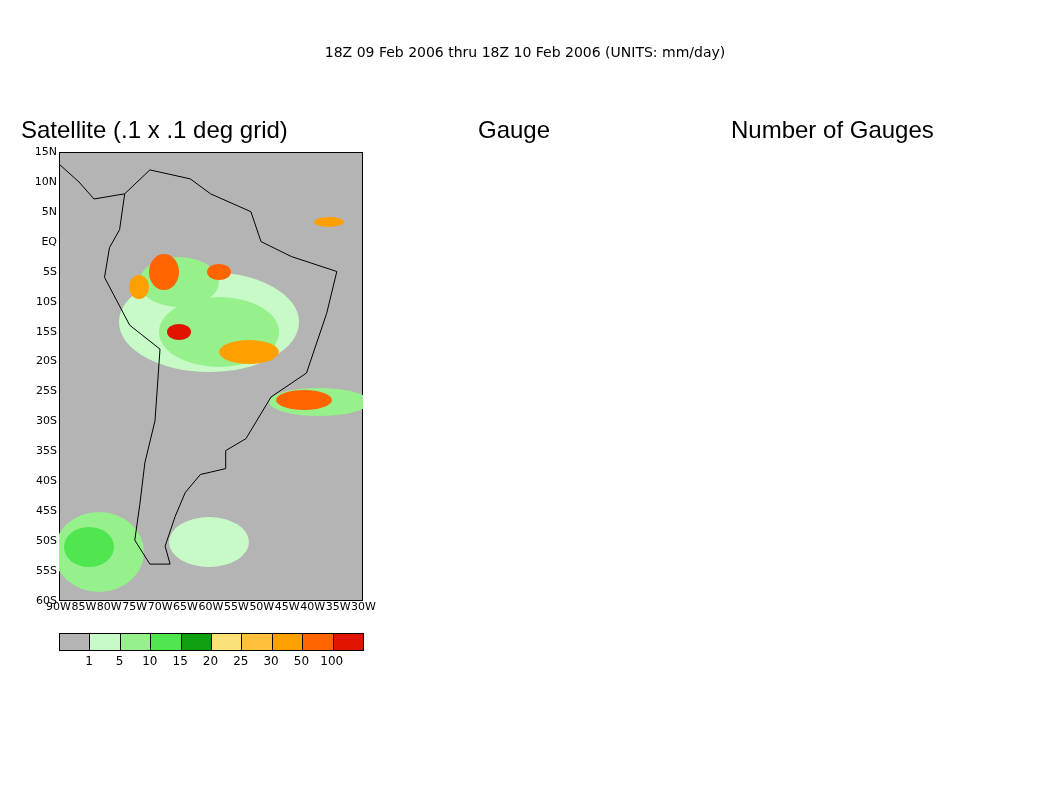 Image resolution: width=1050 pixels, height=800 pixels. Describe the element at coordinates (46, 481) in the screenshot. I see `latitude-label: 40S` at that location.